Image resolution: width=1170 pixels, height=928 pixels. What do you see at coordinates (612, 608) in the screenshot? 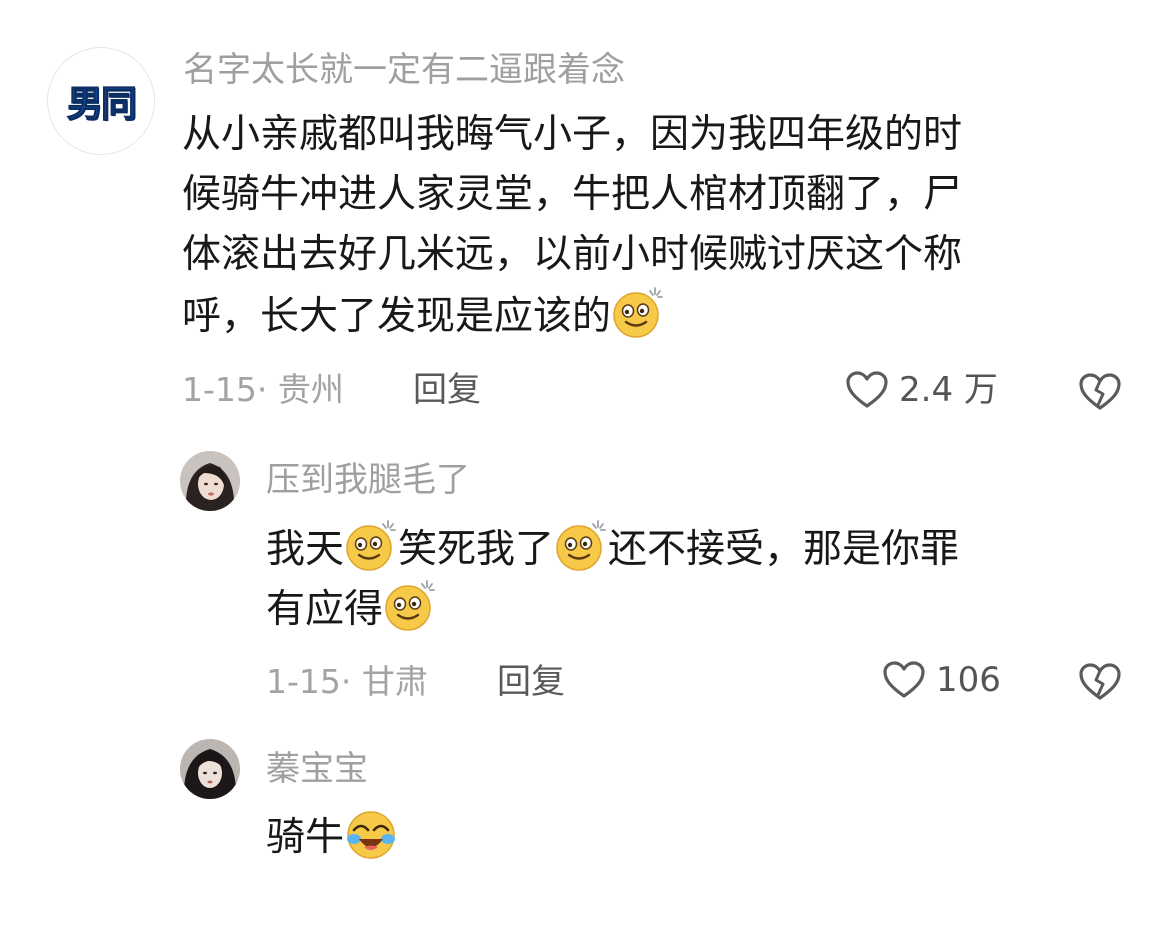
I see `reply-1-line-2: 有应得` at bounding box center [612, 608].